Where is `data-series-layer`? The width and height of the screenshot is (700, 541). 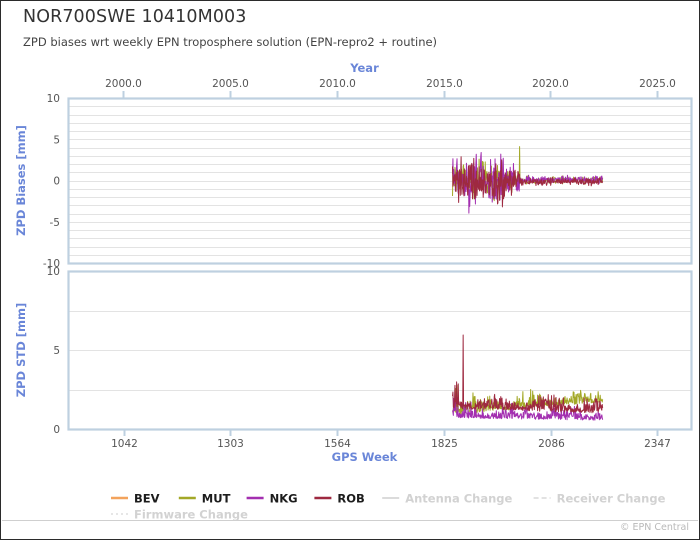
data-series-layer is located at coordinates (528, 283).